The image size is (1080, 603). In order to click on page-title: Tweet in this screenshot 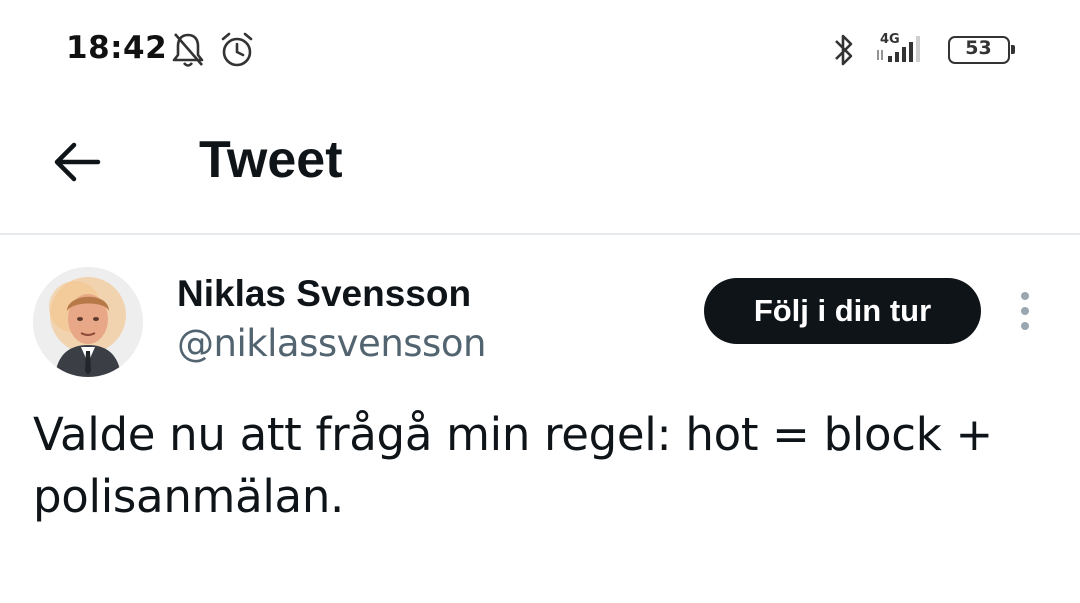, I will do `click(271, 160)`.